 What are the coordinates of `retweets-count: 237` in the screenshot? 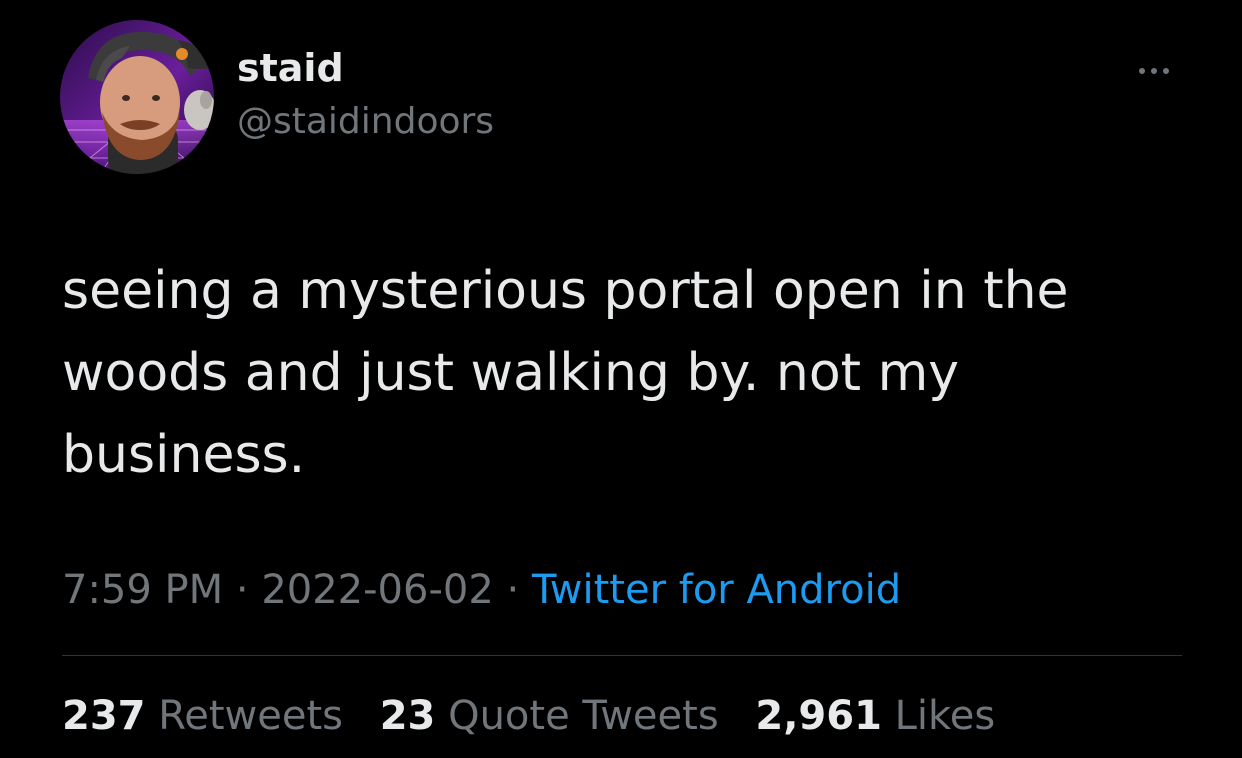 It's located at (104, 716).